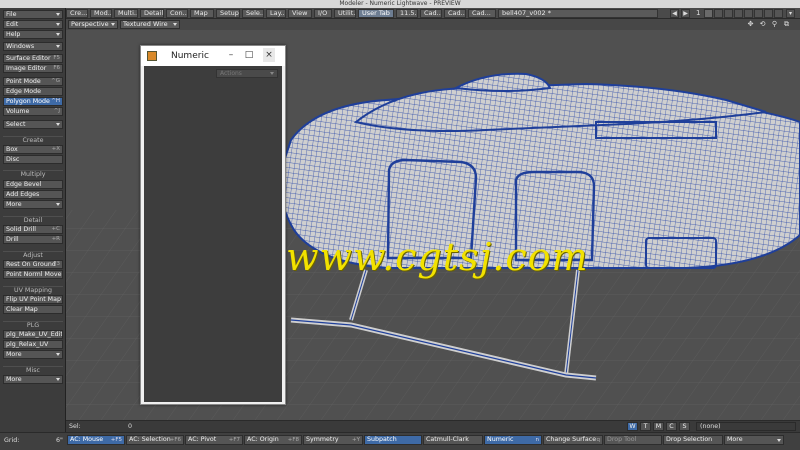 This screenshot has height=450, width=800. I want to click on close-icon: ×, so click(269, 55).